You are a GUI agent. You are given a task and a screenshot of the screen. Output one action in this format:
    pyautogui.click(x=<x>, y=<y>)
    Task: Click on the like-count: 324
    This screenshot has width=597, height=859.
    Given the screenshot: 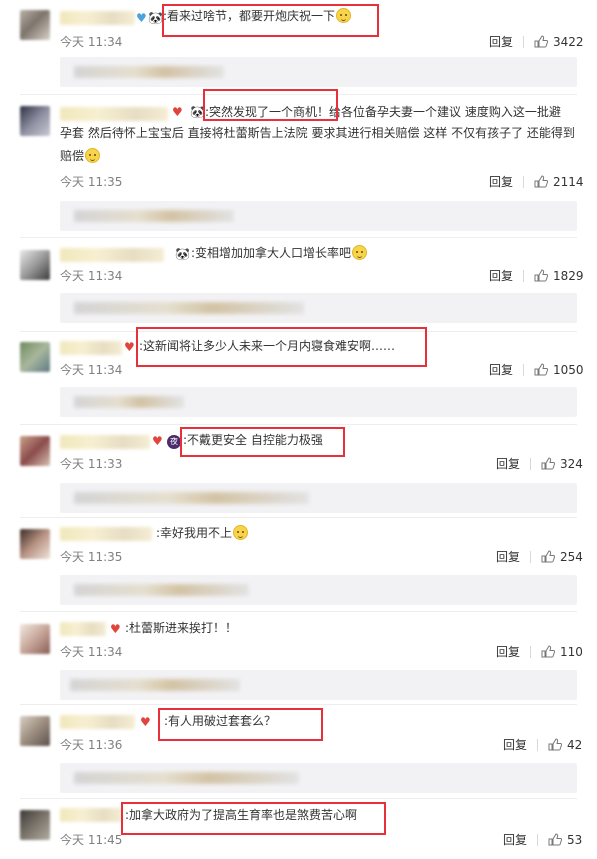 What is the action you would take?
    pyautogui.click(x=571, y=464)
    